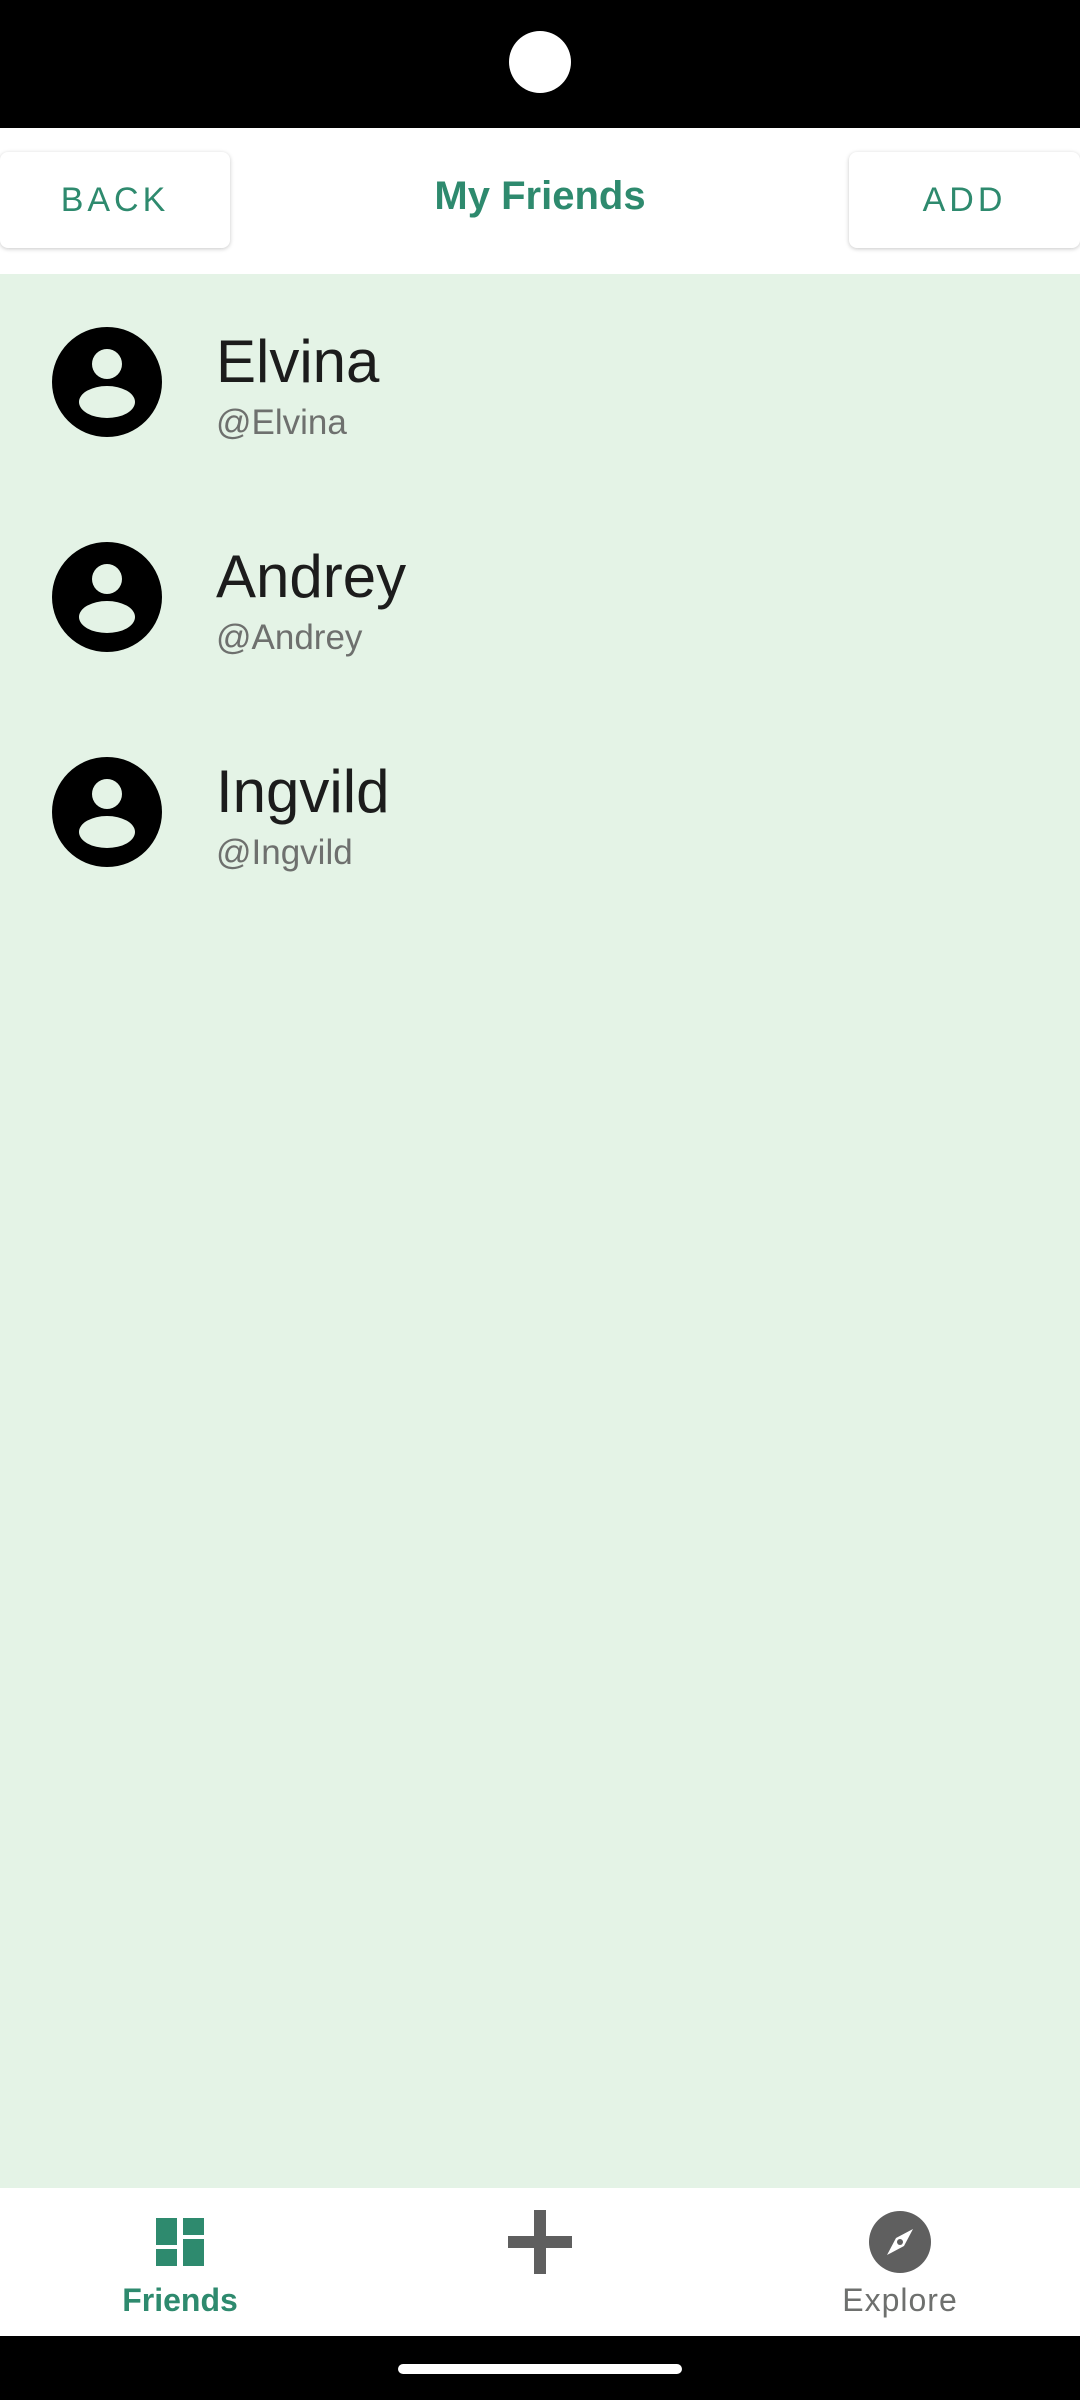 The image size is (1080, 2400). Describe the element at coordinates (964, 200) in the screenshot. I see `add-friend-button: ADD` at that location.